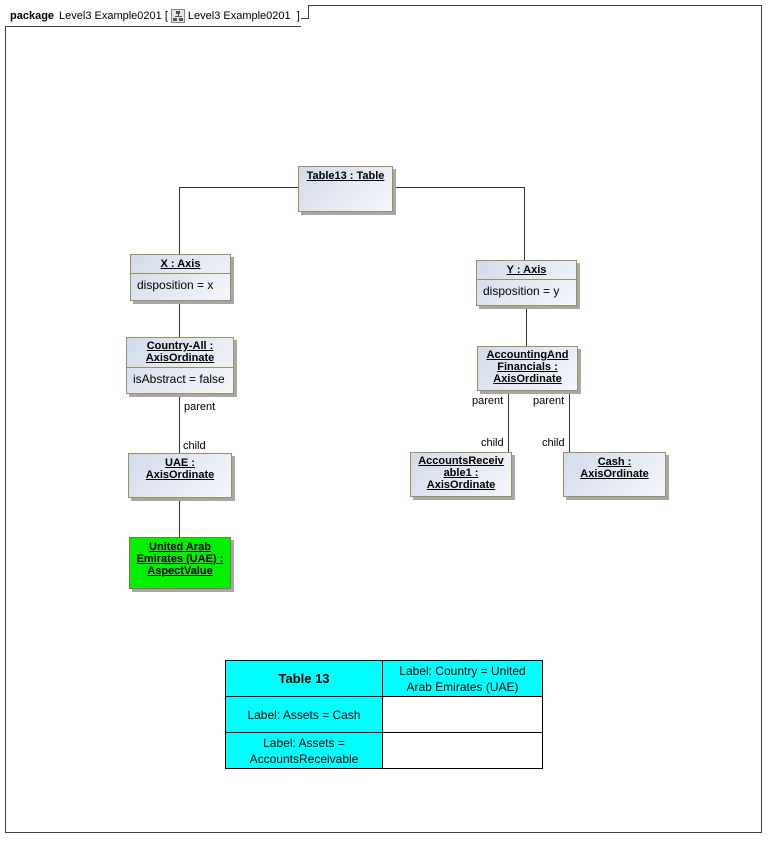 The width and height of the screenshot is (777, 848). Describe the element at coordinates (180, 463) in the screenshot. I see `uae-title-line1: UAE :` at that location.